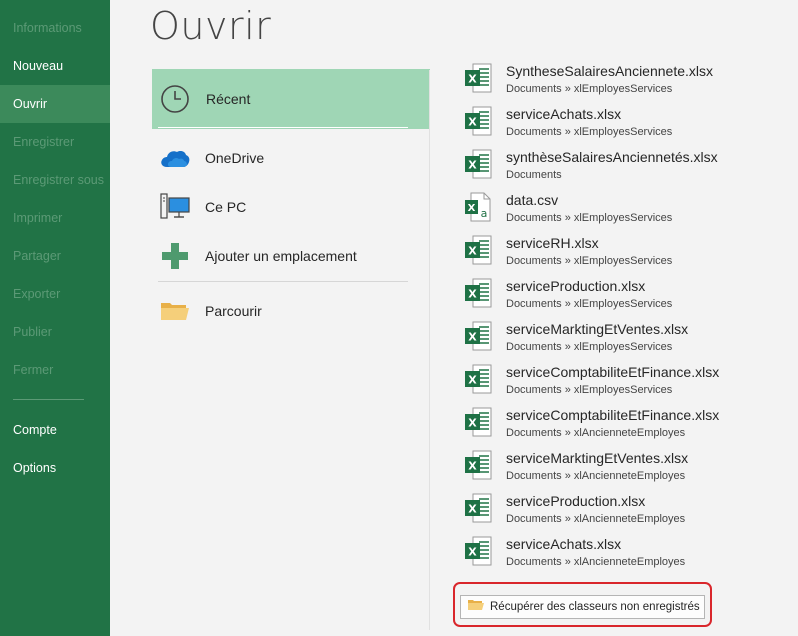 This screenshot has height=636, width=798. I want to click on onedrive-cloud-icon, so click(175, 158).